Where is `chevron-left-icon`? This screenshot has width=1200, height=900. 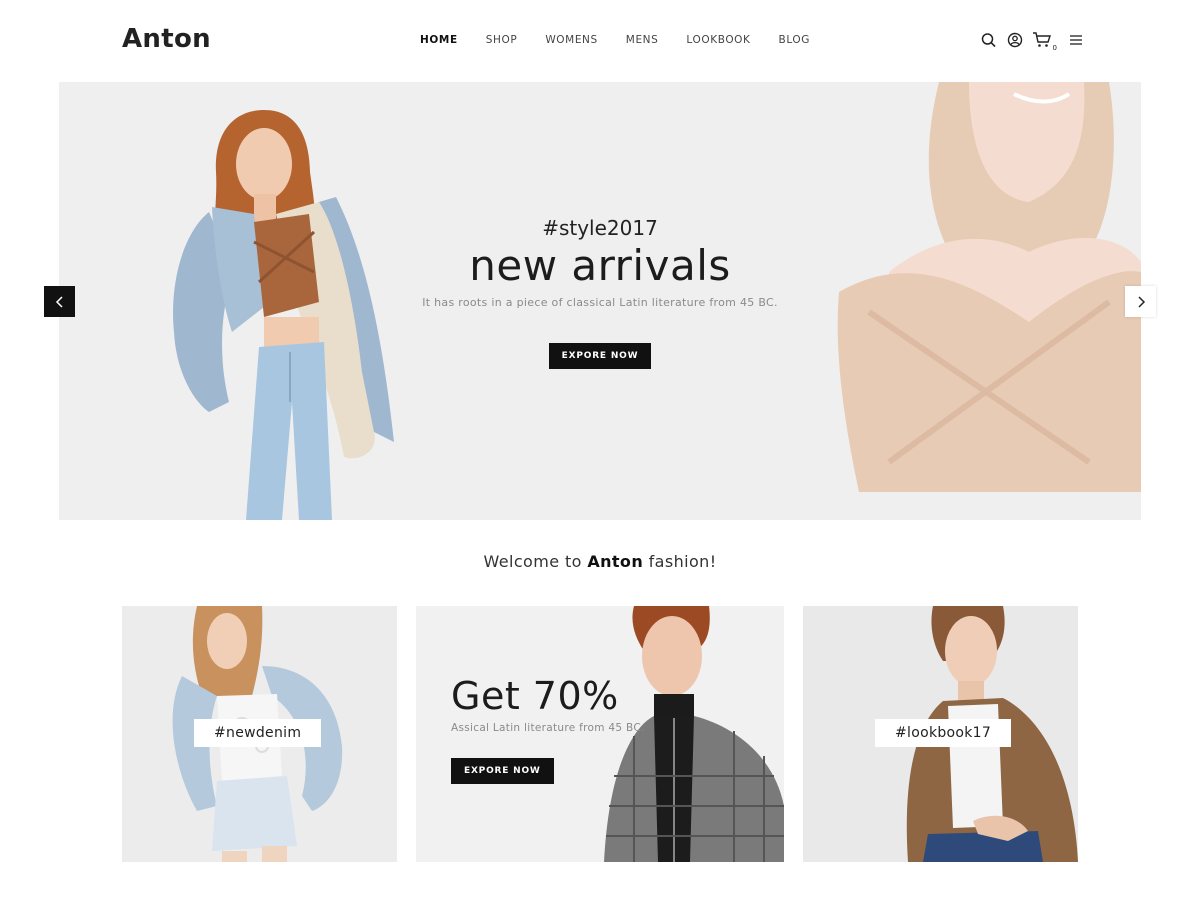
chevron-left-icon is located at coordinates (59, 301).